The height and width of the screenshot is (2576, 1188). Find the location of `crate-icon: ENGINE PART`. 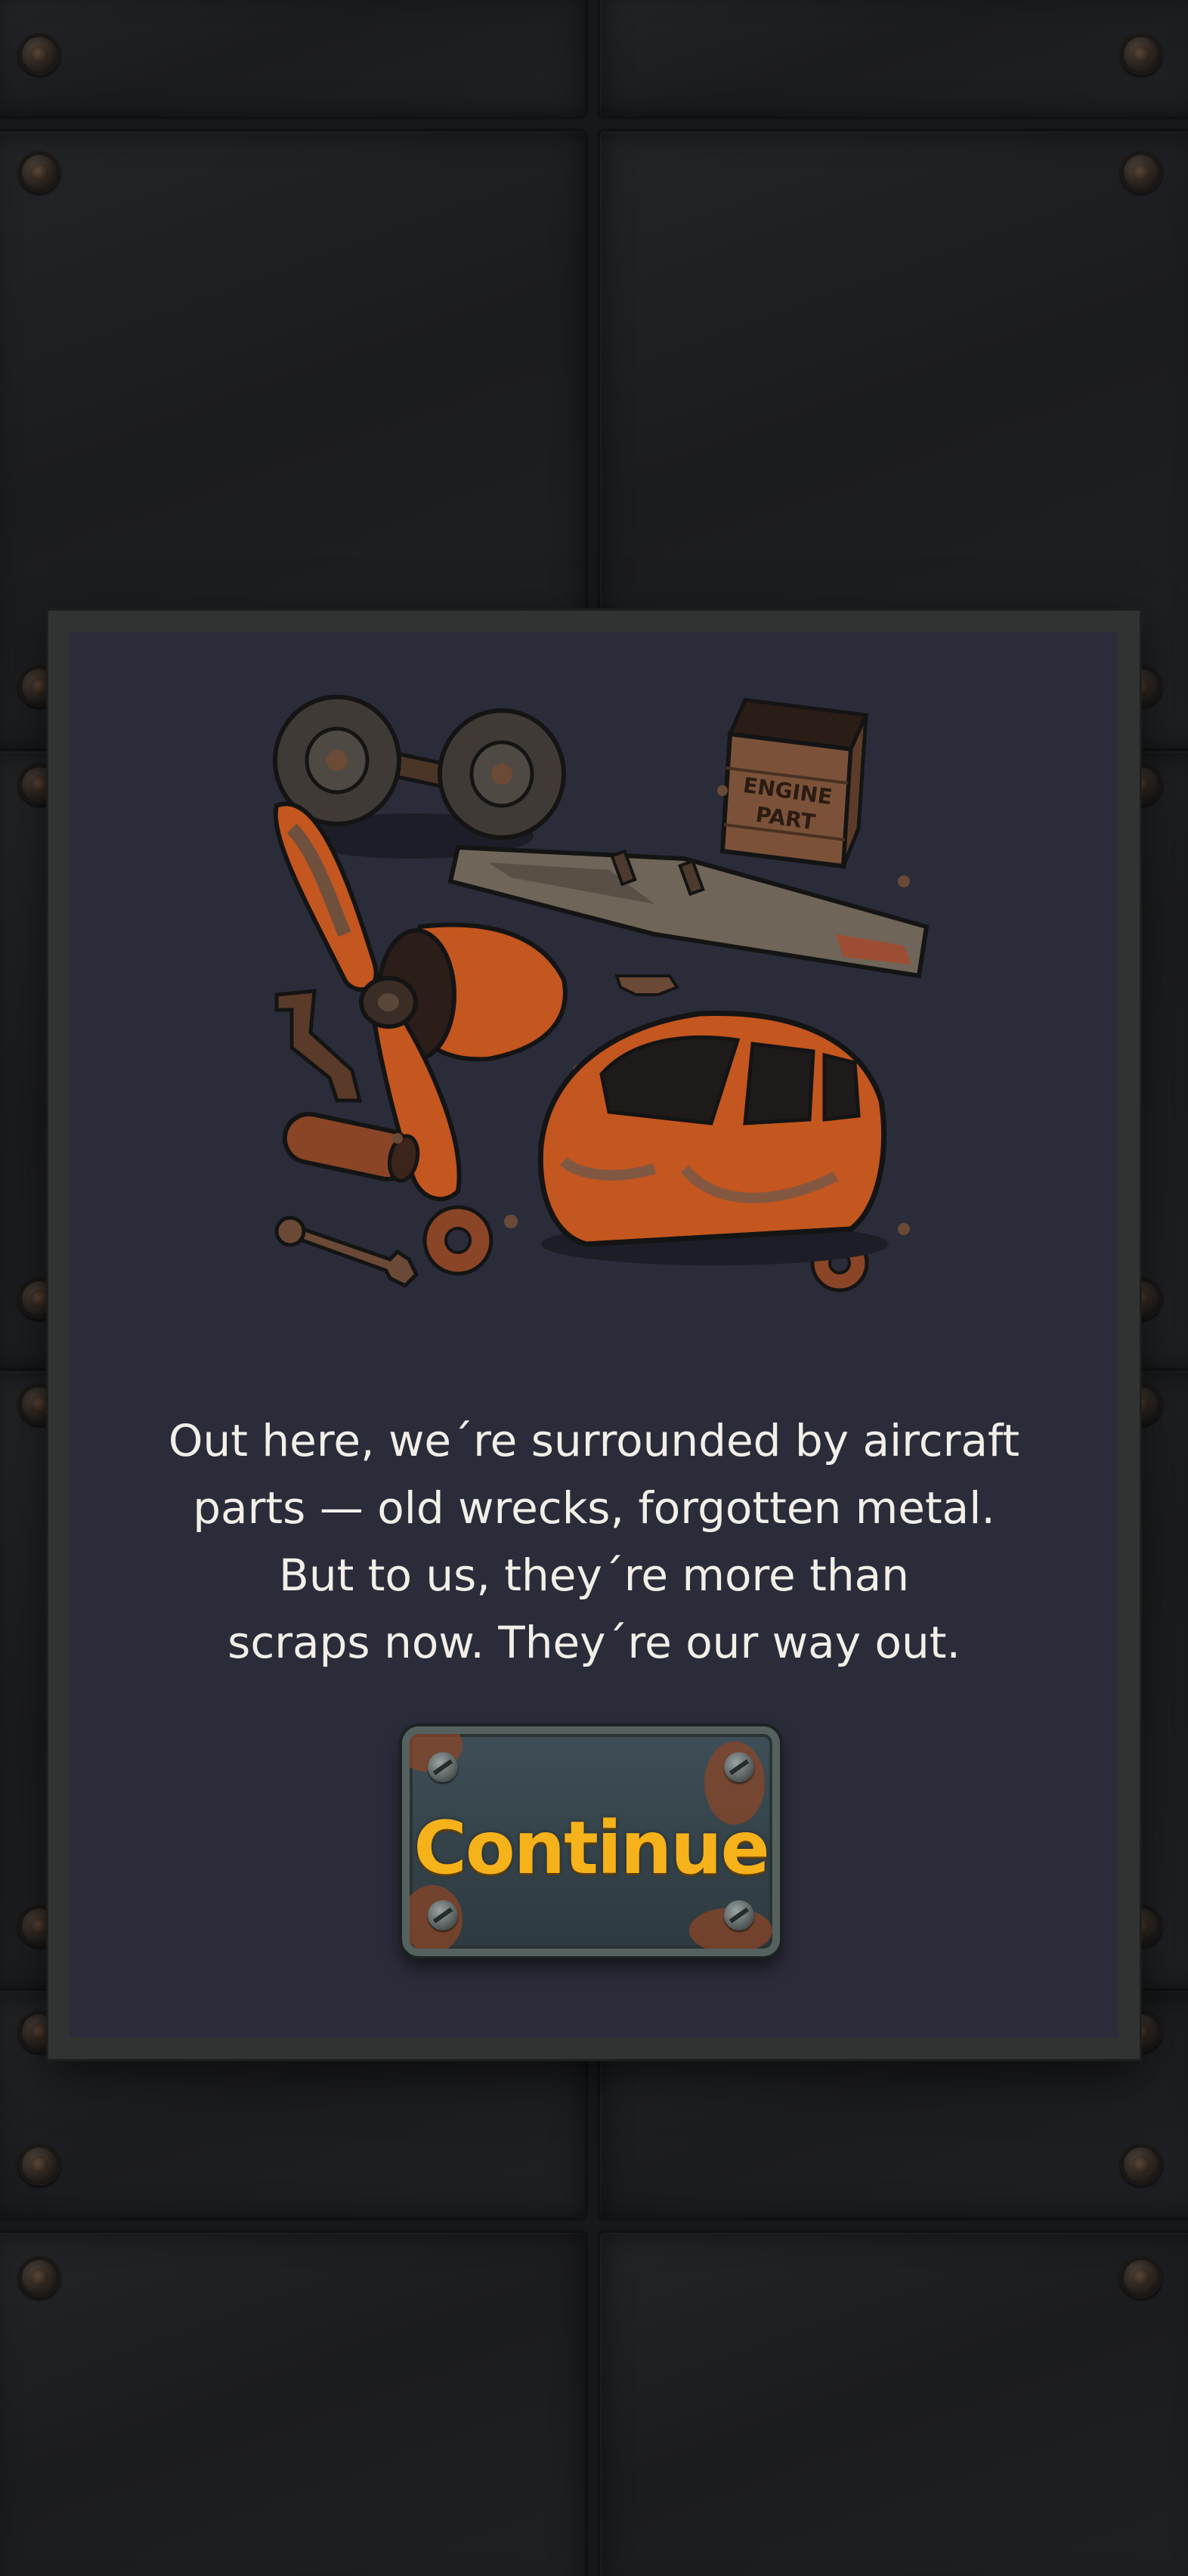

crate-icon: ENGINE PART is located at coordinates (794, 783).